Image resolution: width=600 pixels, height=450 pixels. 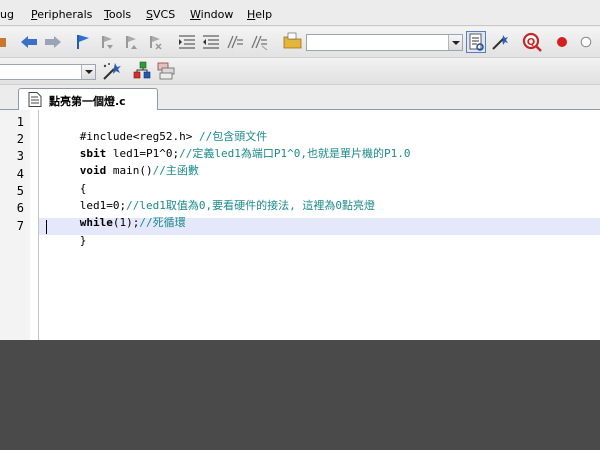 I want to click on menu-tools: Tools, so click(x=117, y=14).